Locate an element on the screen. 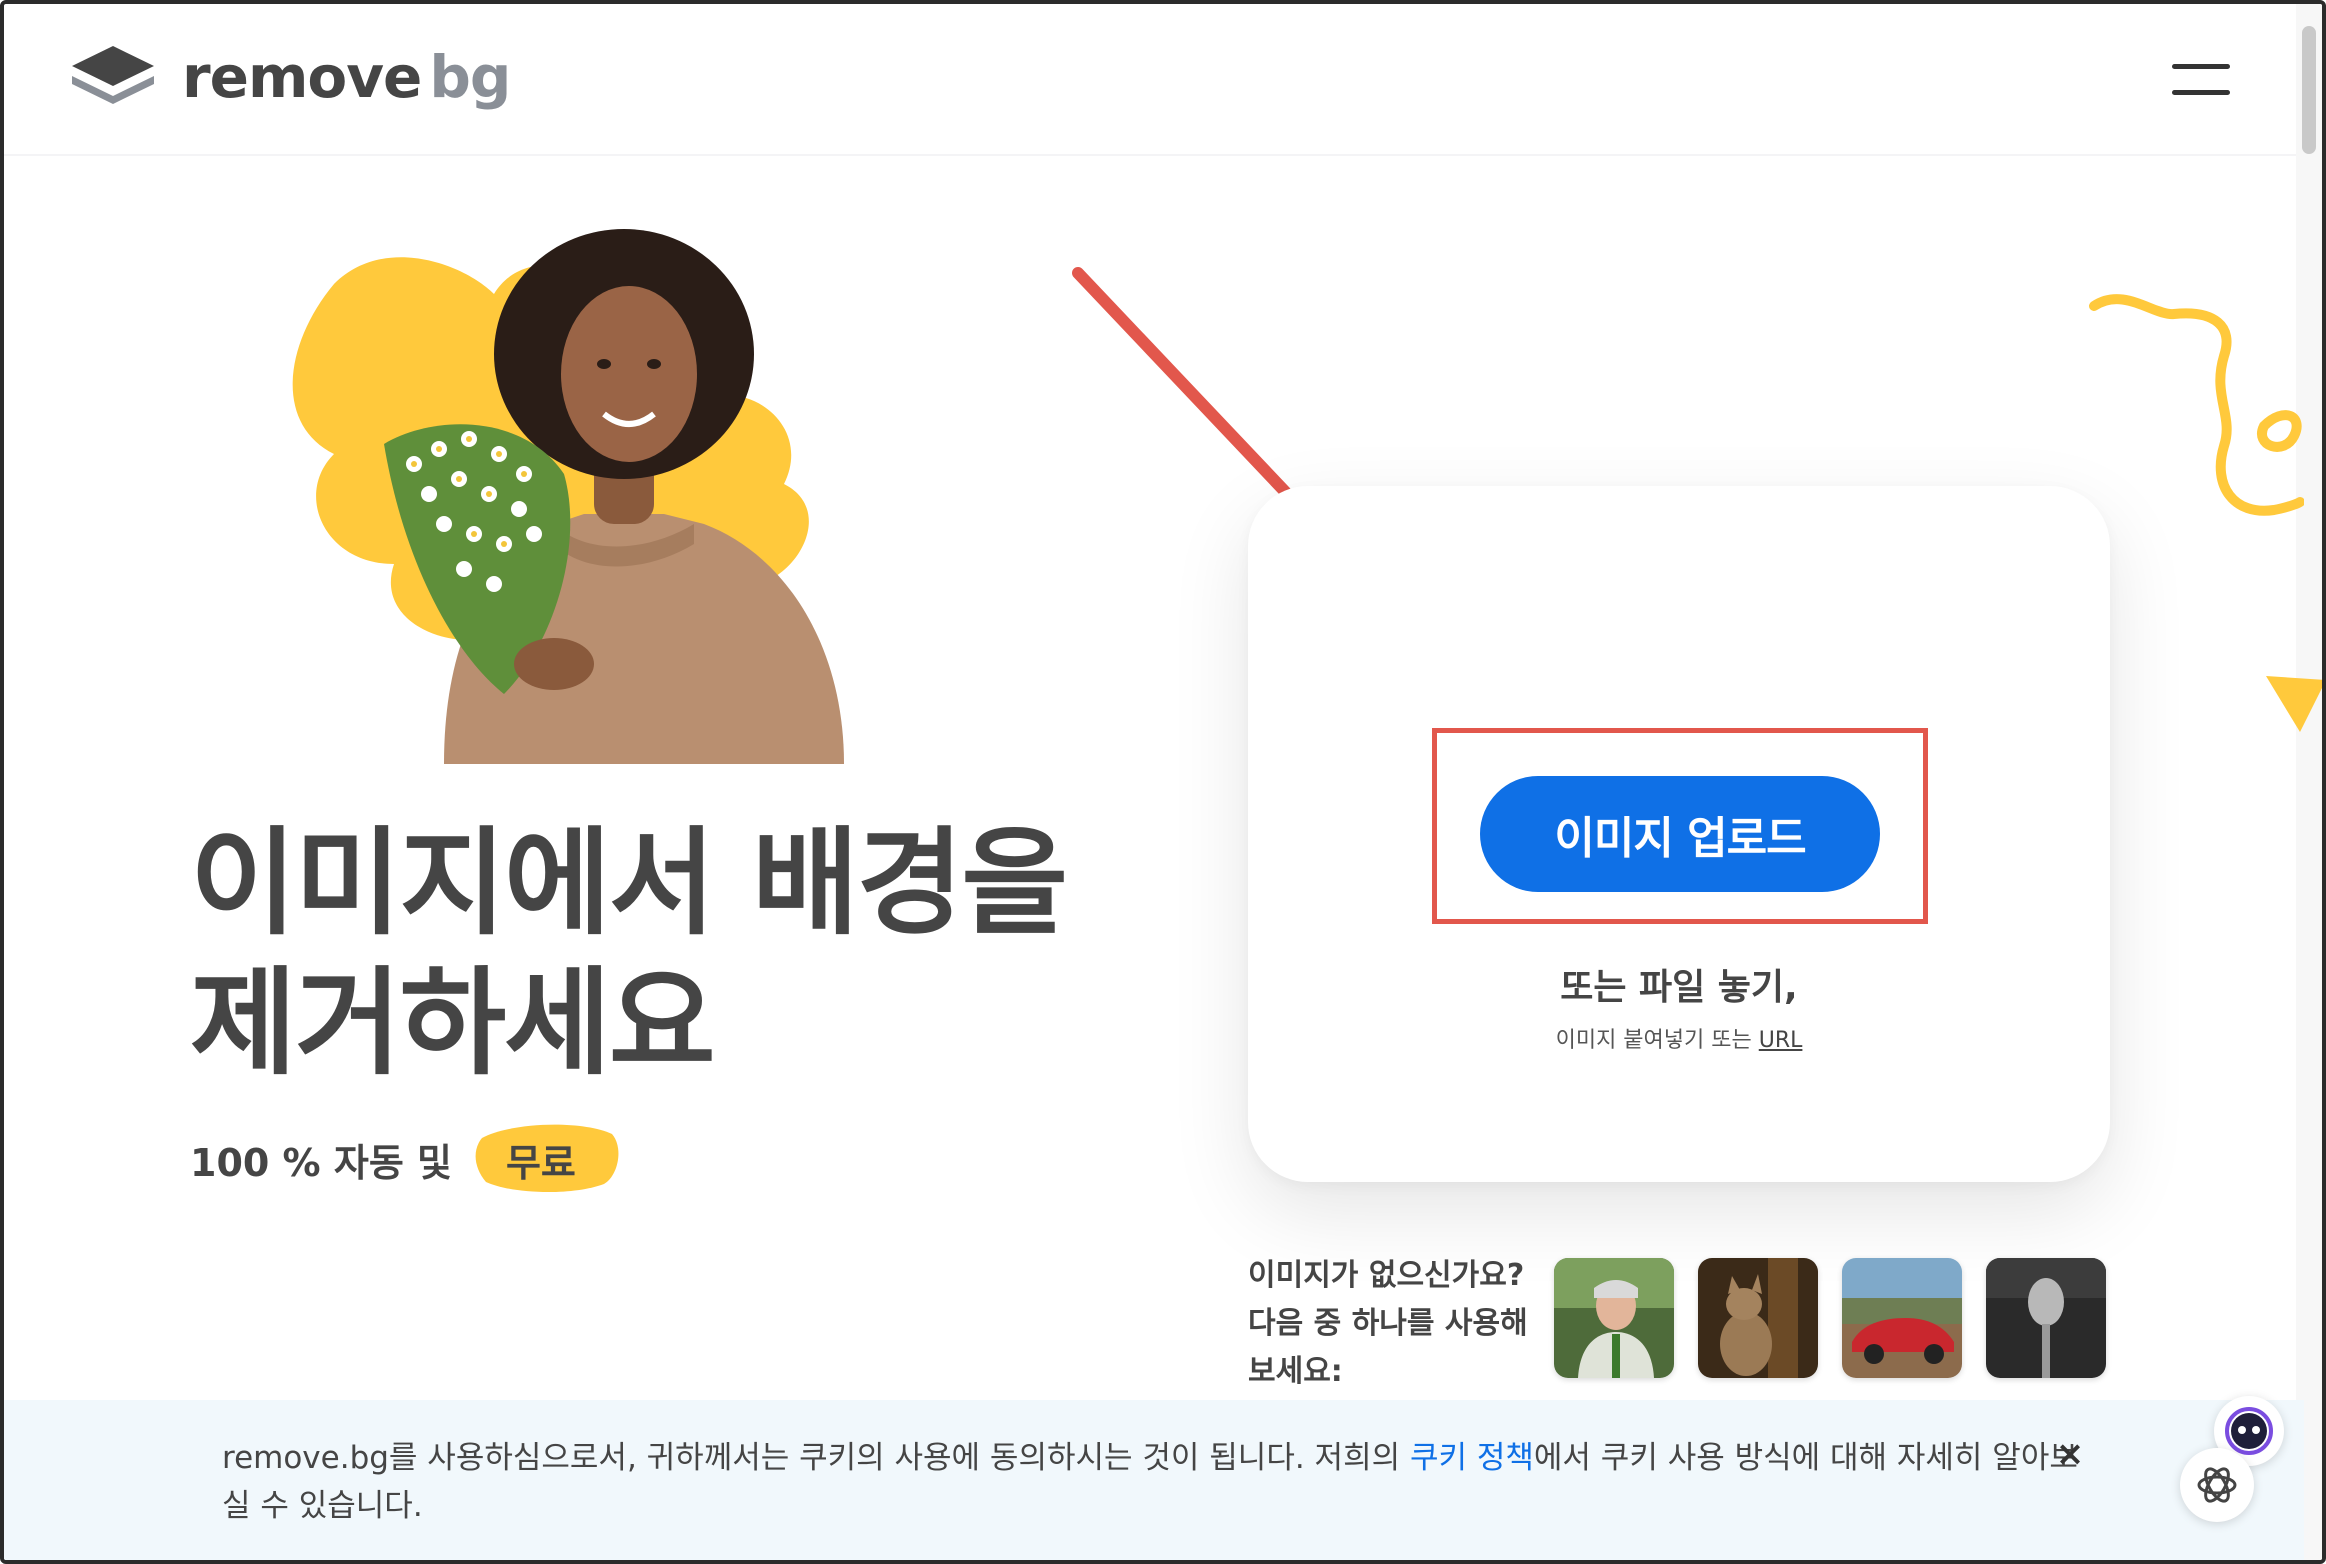 This screenshot has width=2326, height=1564. scrollbar-thumb is located at coordinates (2309, 90).